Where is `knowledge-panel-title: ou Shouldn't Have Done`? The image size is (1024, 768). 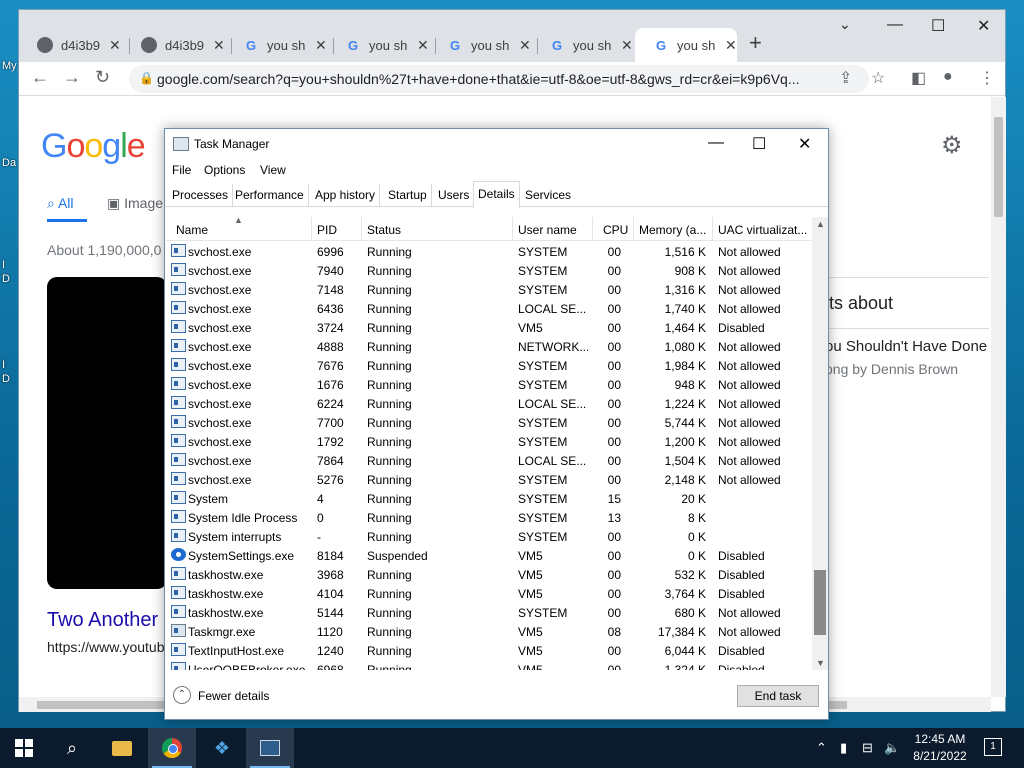
knowledge-panel-title: ou Shouldn't Have Done is located at coordinates (906, 346).